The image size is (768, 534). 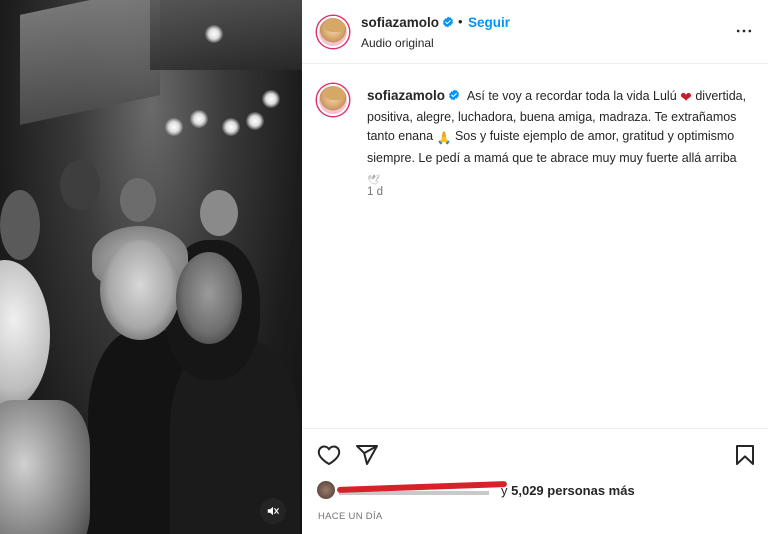 I want to click on liker-avatar, so click(x=326, y=490).